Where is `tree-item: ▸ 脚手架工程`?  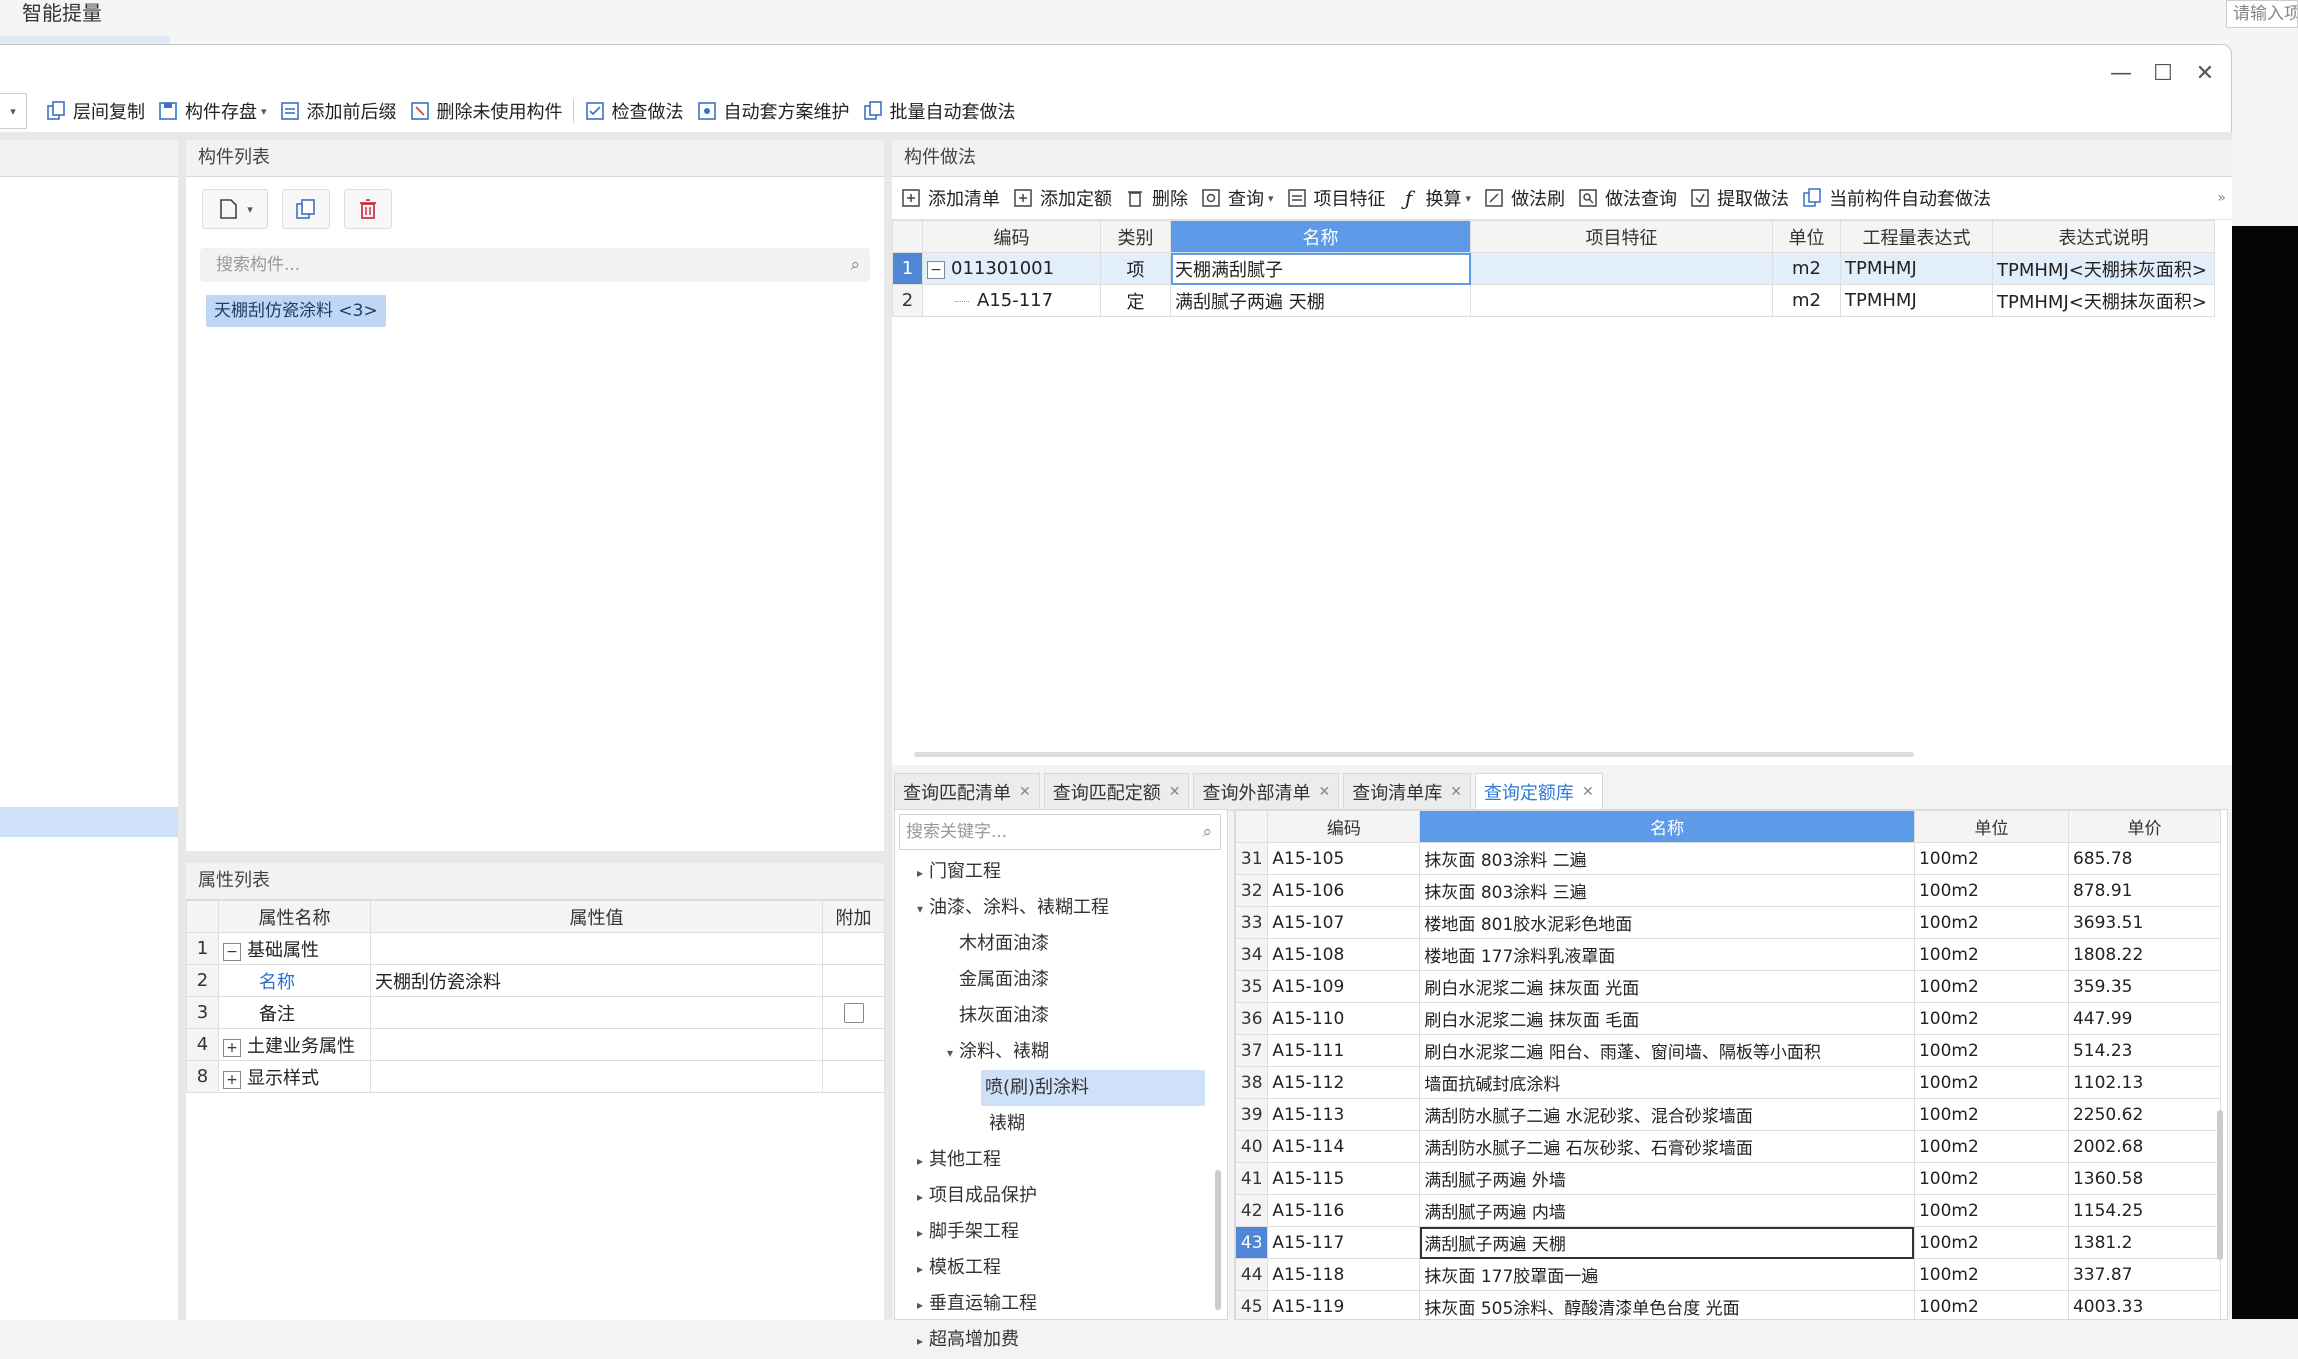
tree-item: ▸ 脚手架工程 is located at coordinates (1055, 1232).